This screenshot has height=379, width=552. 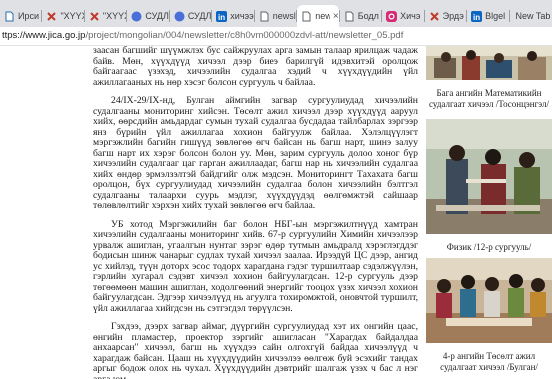 What do you see at coordinates (489, 176) in the screenshot?
I see `classroom-photo-physics` at bounding box center [489, 176].